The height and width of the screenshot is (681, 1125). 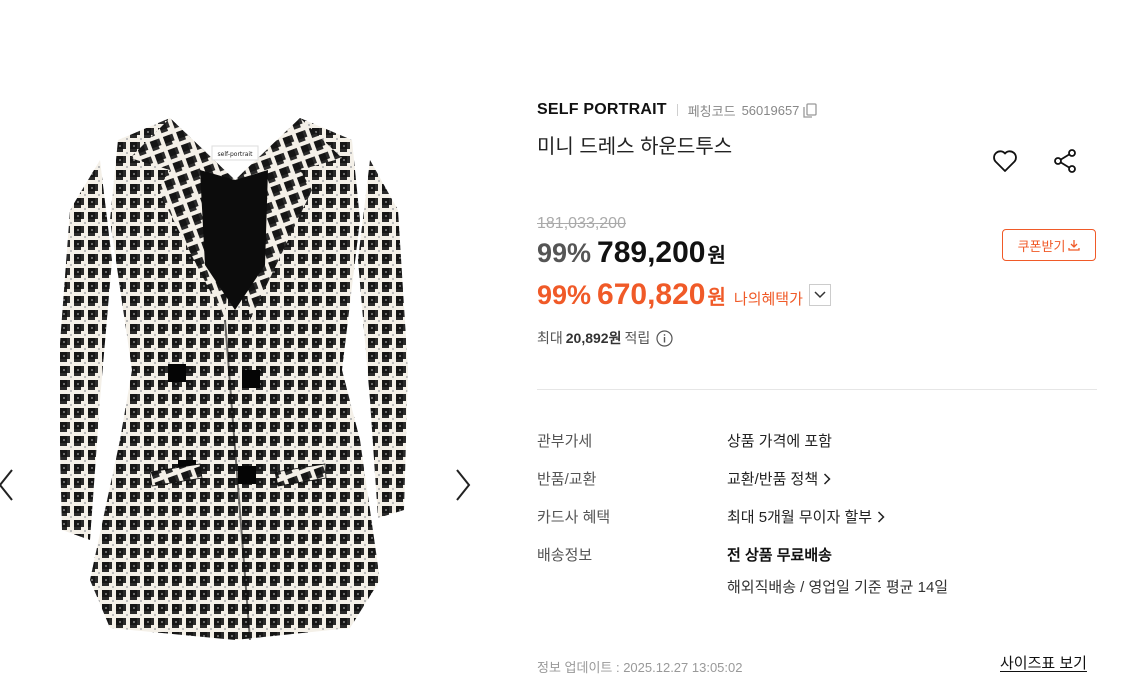 I want to click on shipping-sub: 해외직배송 / 영업일 기준 평균 14일, so click(x=838, y=587).